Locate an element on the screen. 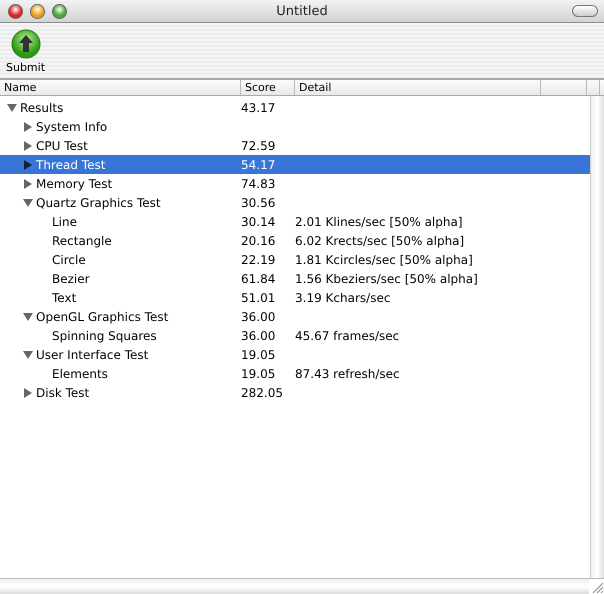  tree-row: Line 30.14 2.01 Klines/sec [50% alpha] is located at coordinates (295, 221).